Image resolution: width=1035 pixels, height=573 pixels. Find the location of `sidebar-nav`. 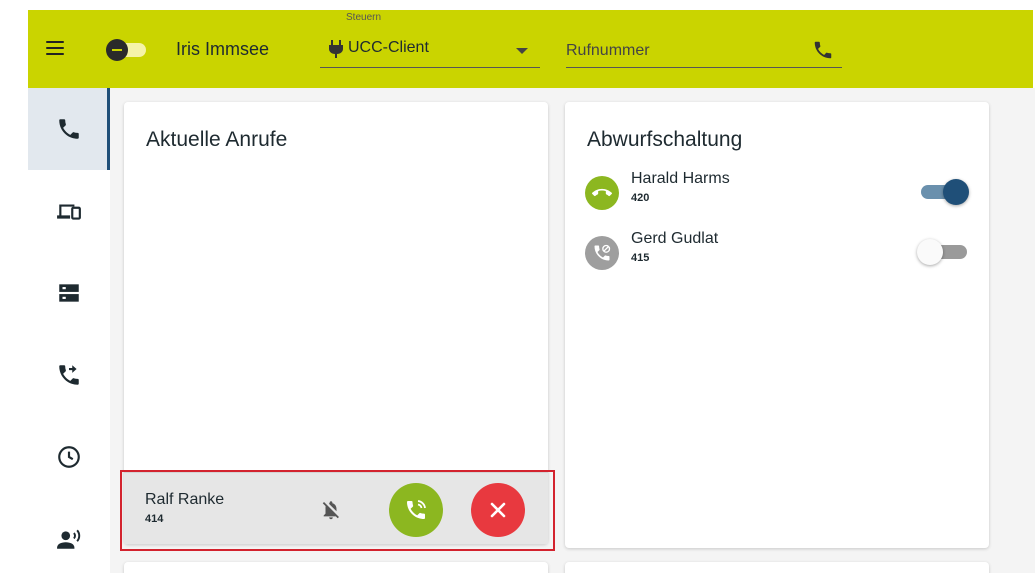

sidebar-nav is located at coordinates (69, 330).